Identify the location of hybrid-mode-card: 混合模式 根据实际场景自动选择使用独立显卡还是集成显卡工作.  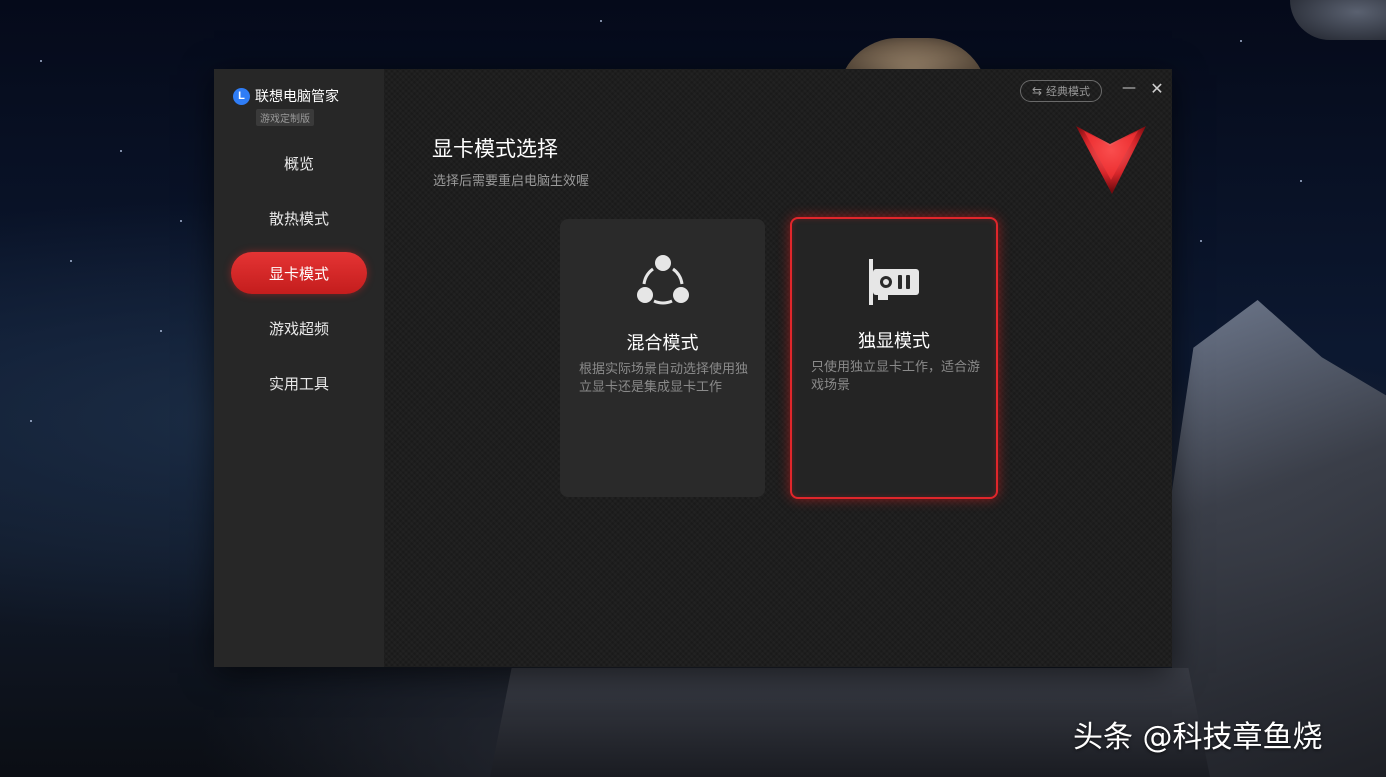
(662, 358).